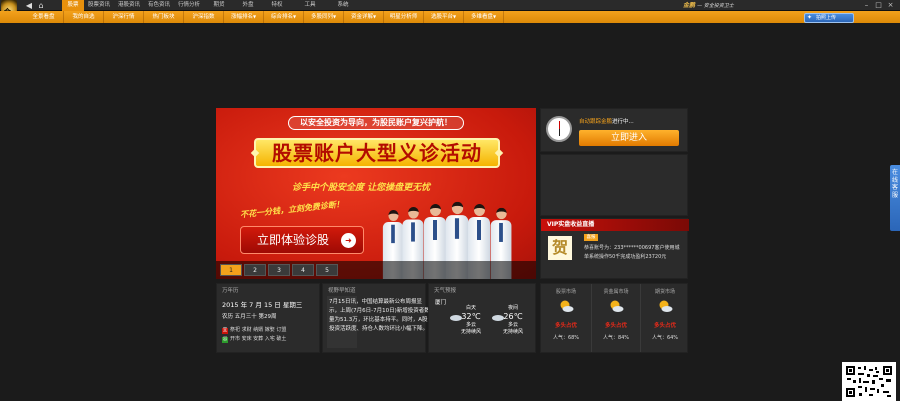 This screenshot has height=401, width=900. Describe the element at coordinates (292, 209) in the screenshot. I see `banner-free-line: 不花一分钱，立刻免费诊断！` at that location.